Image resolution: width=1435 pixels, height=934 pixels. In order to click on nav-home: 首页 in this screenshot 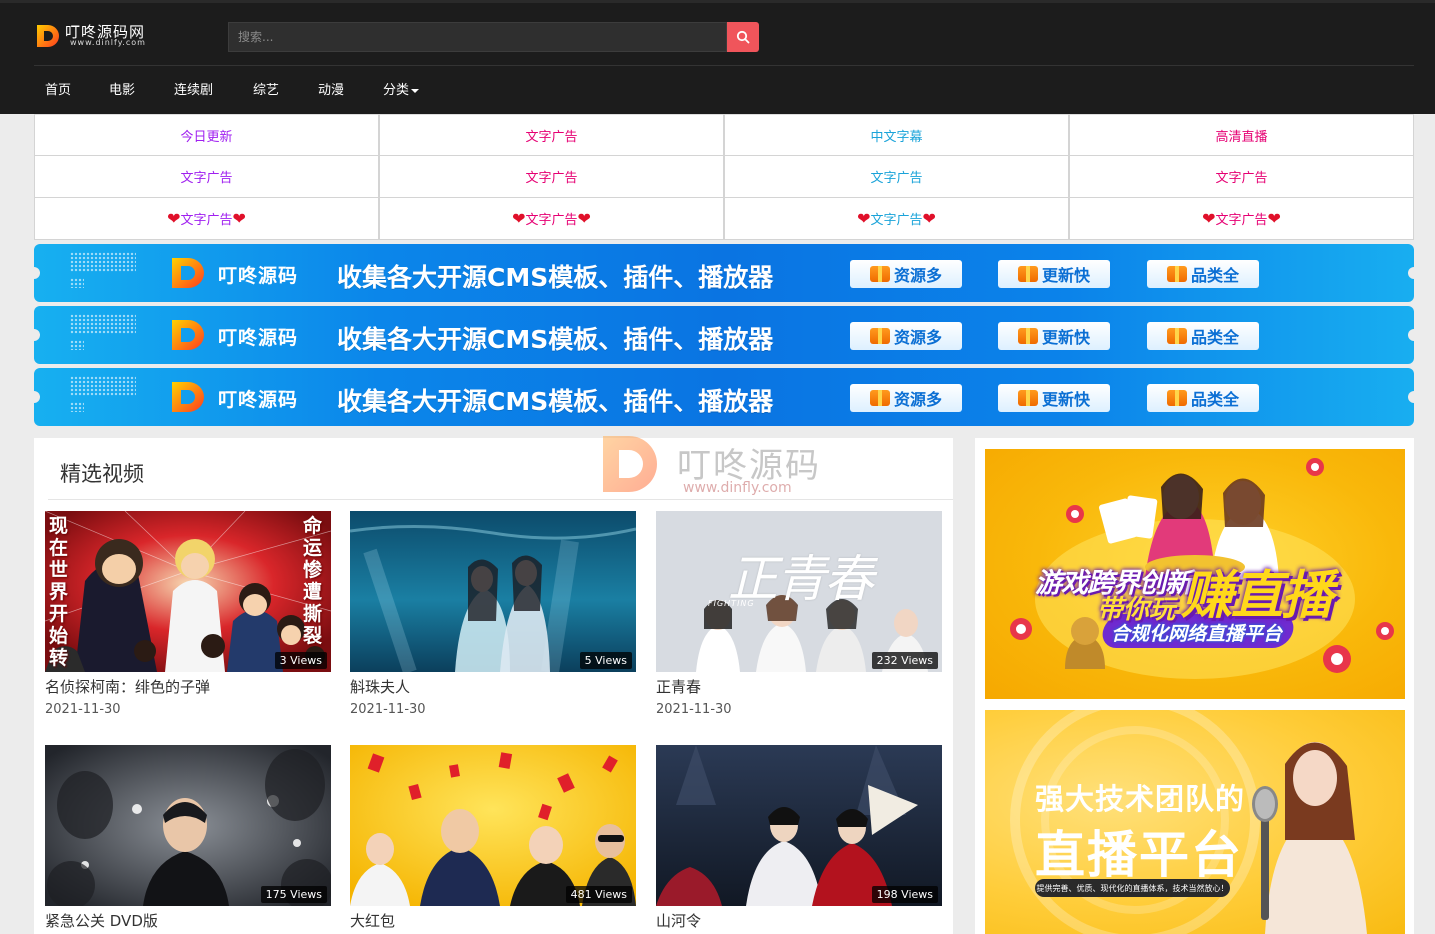, I will do `click(58, 91)`.